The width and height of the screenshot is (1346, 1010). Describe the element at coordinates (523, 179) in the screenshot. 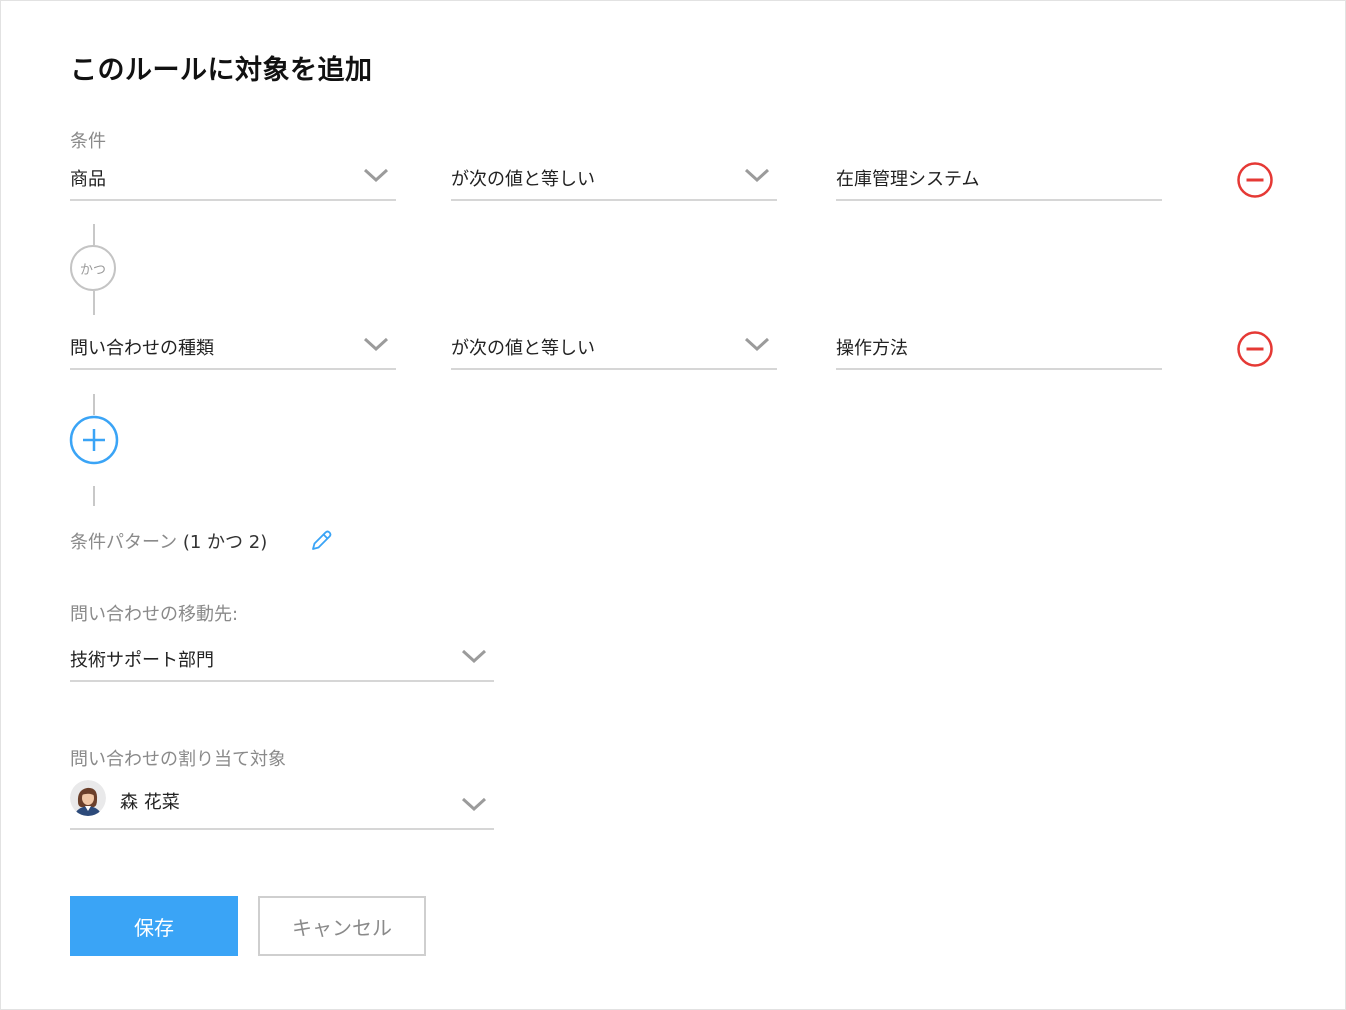

I see `condition-1-operator-value: が次の値と等しい` at that location.